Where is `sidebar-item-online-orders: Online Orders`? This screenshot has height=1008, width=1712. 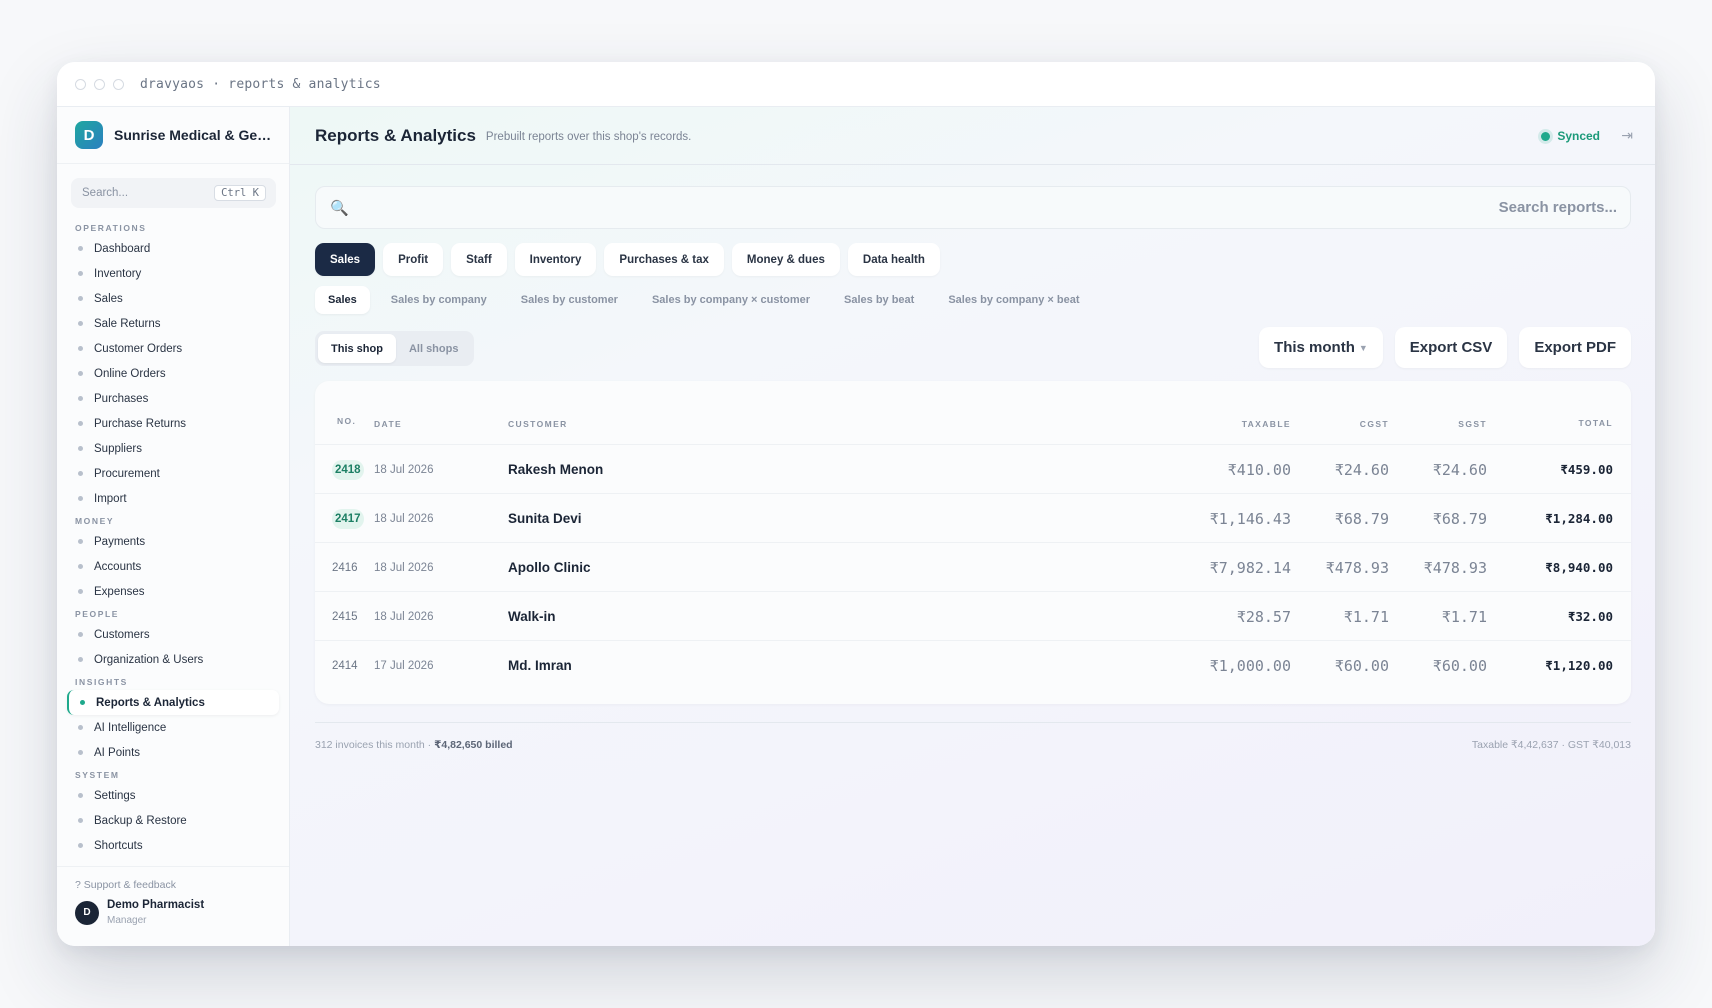
sidebar-item-online-orders: Online Orders is located at coordinates (173, 373).